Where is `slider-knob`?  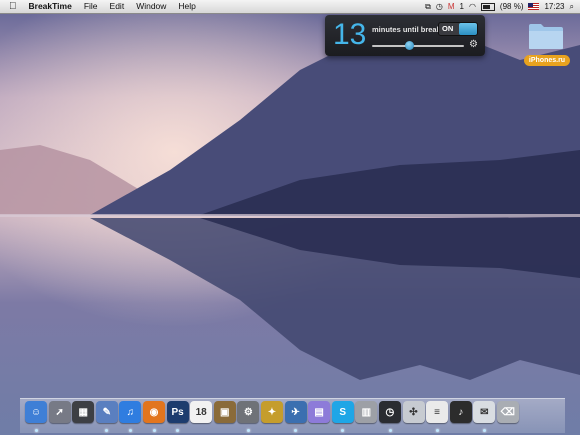 slider-knob is located at coordinates (409, 45).